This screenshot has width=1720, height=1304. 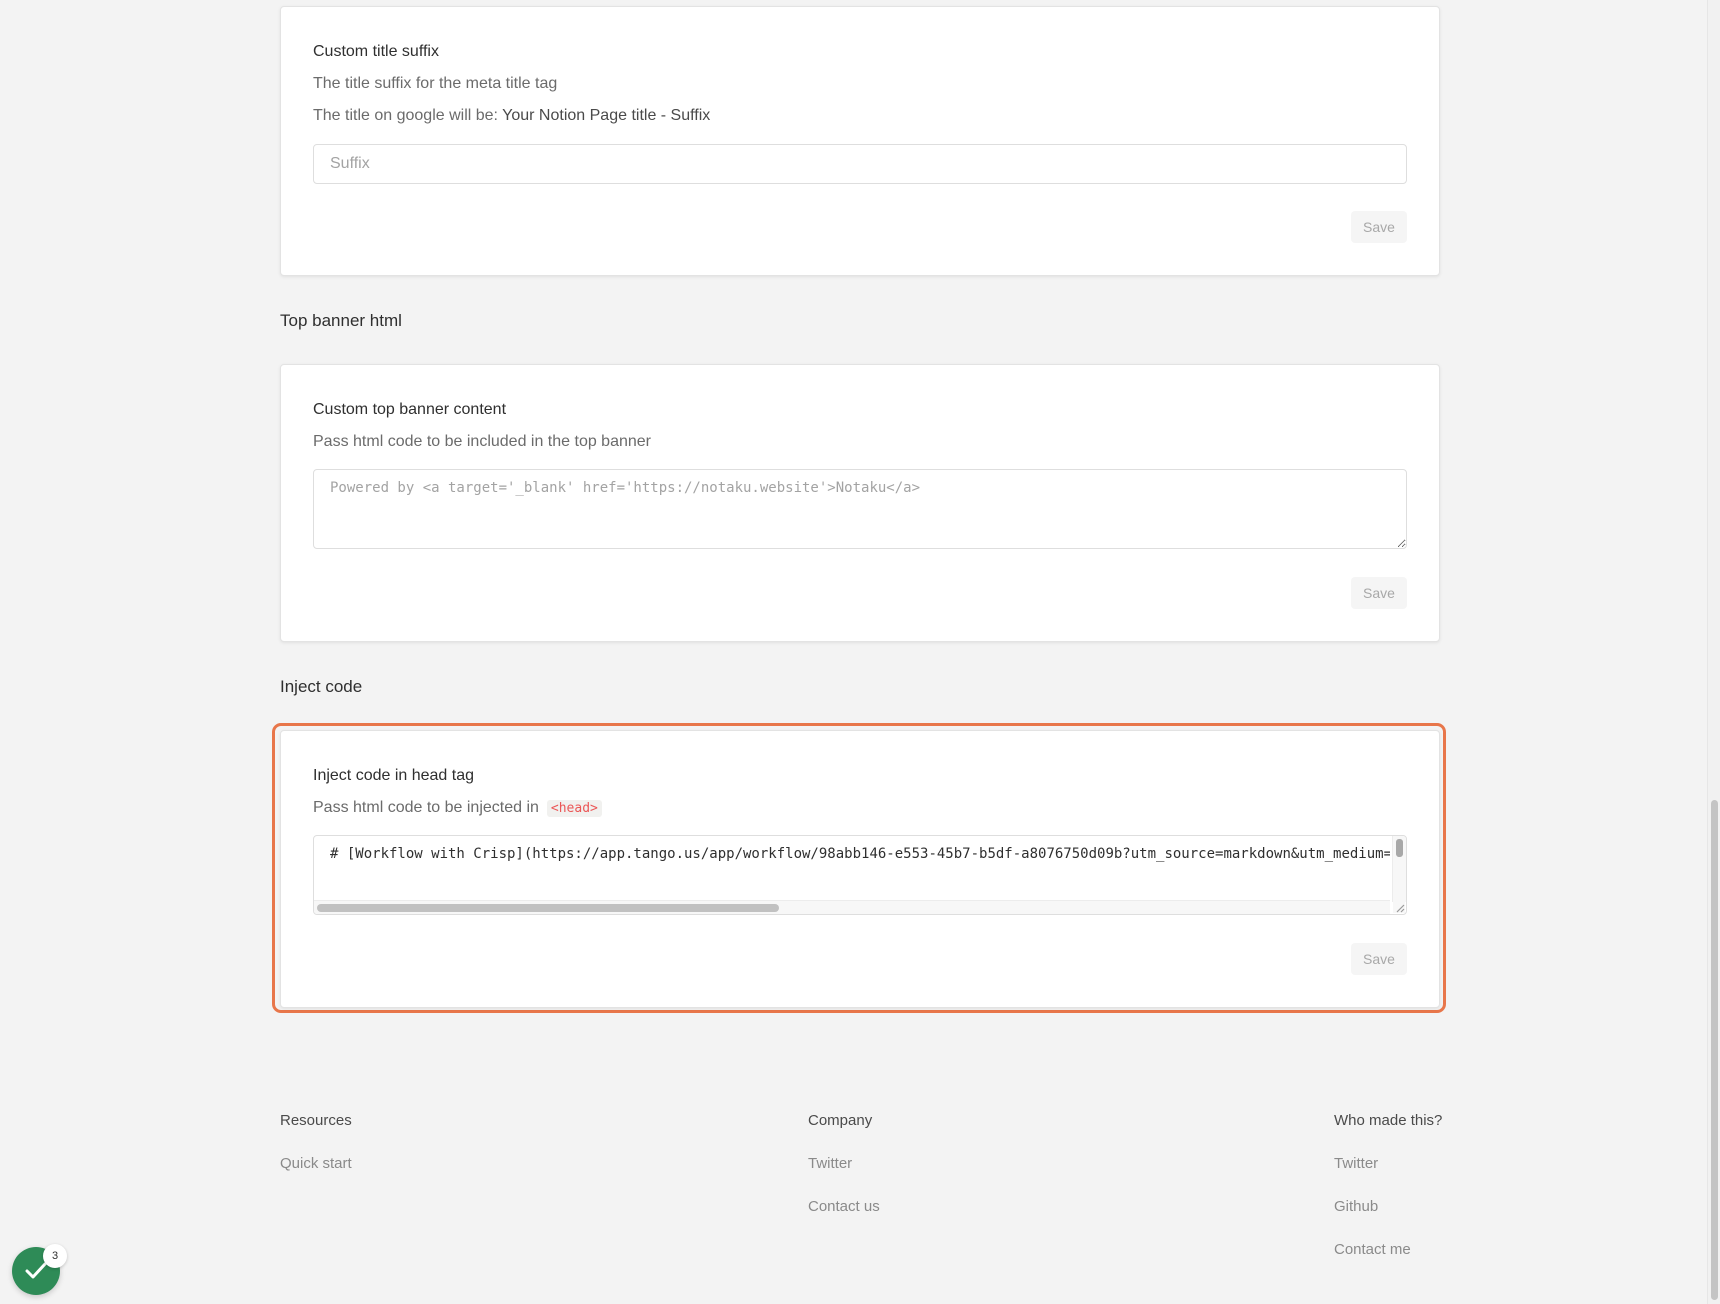 I want to click on footer-company: Company Twitter Contact us, so click(x=844, y=1176).